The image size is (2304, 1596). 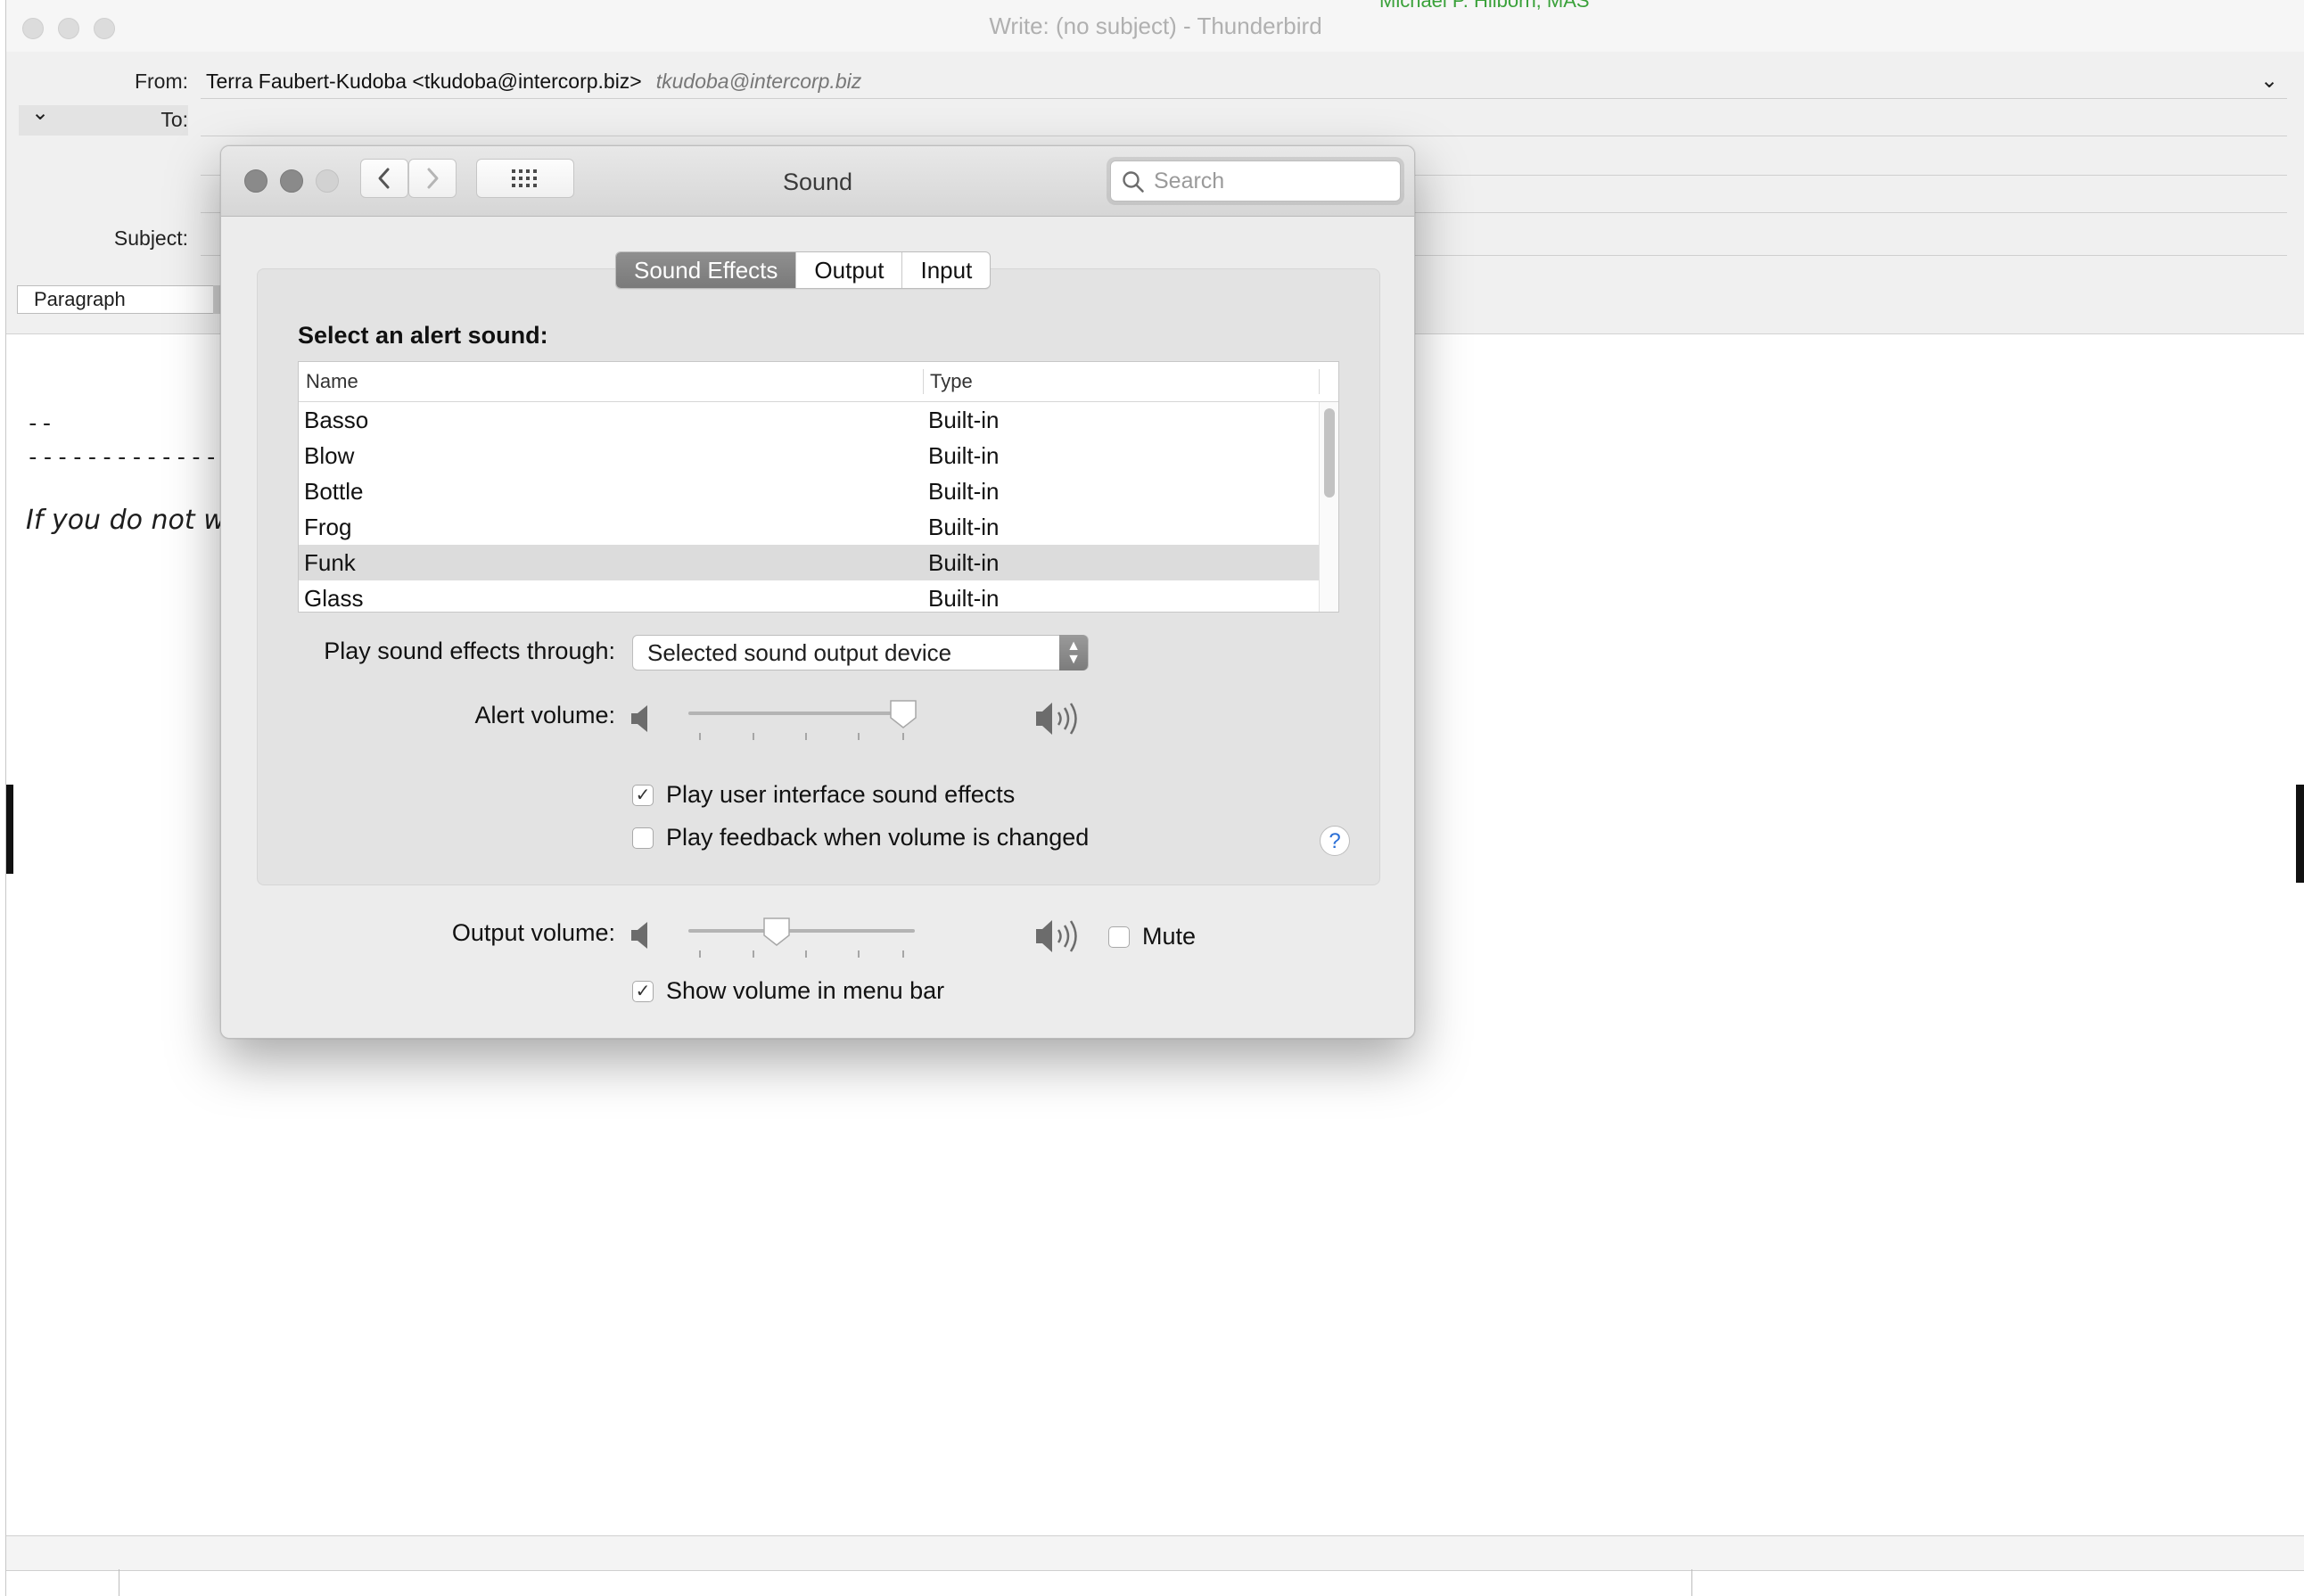 I want to click on status-bar, so click(x=1155, y=1553).